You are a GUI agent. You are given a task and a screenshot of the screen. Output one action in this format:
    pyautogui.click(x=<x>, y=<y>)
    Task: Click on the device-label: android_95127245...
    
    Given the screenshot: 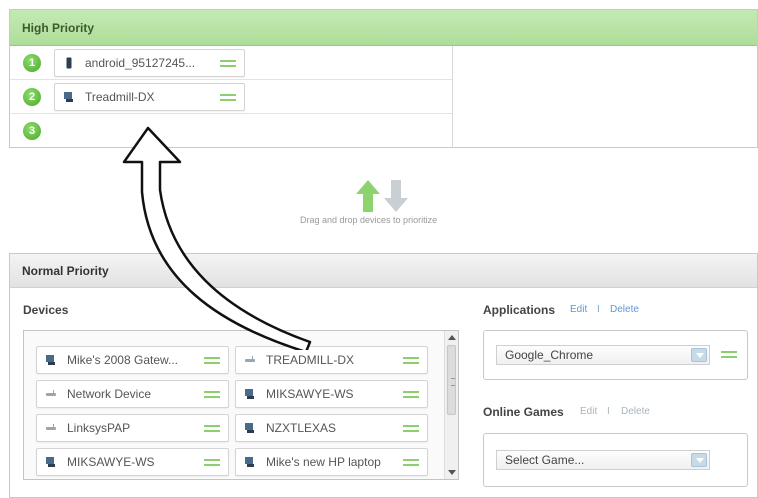 What is the action you would take?
    pyautogui.click(x=140, y=63)
    